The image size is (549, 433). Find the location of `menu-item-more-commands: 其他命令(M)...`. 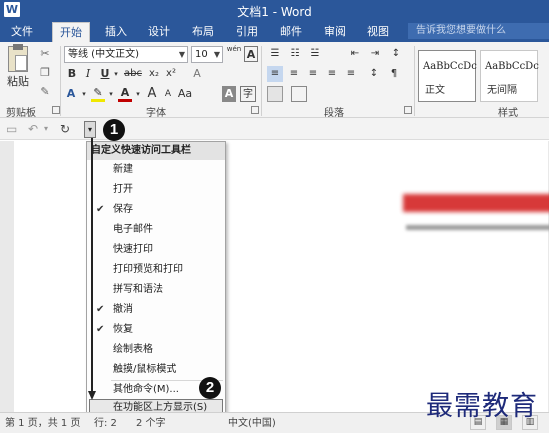

menu-item-more-commands: 其他命令(M)... is located at coordinates (146, 390).